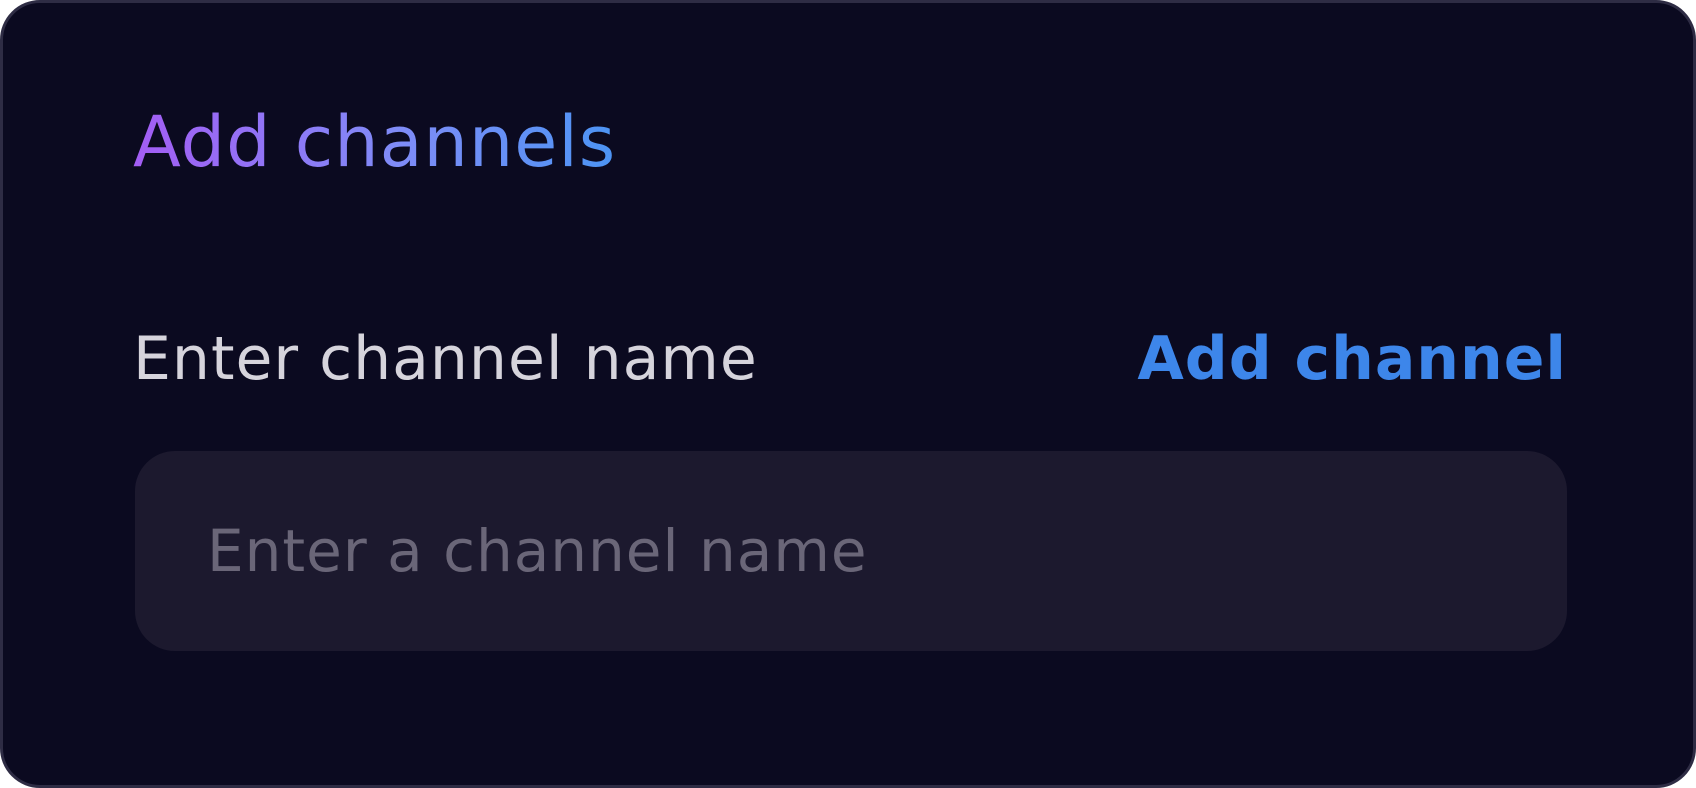 This screenshot has height=788, width=1696. Describe the element at coordinates (850, 359) in the screenshot. I see `channel-name-row: Enter channel name Add channel` at that location.